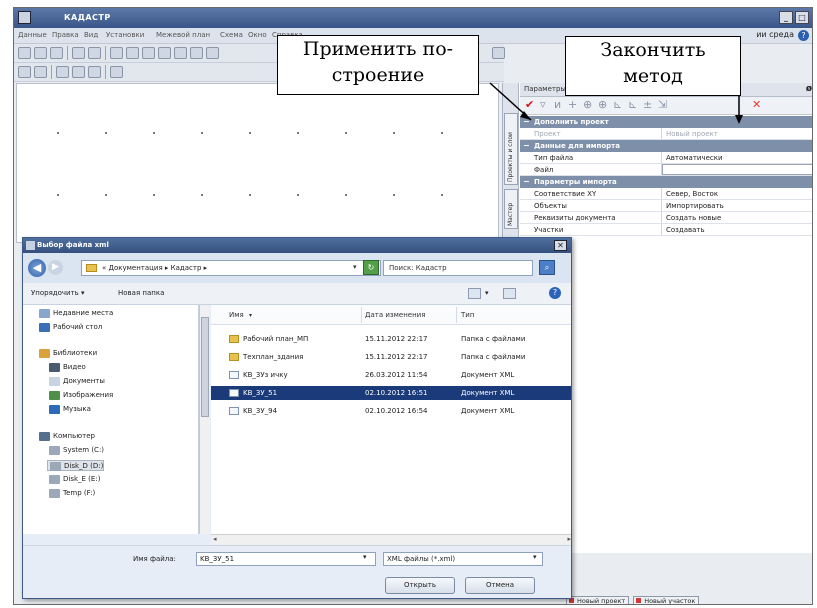  What do you see at coordinates (511, 149) in the screenshot?
I see `tab-projects-layers: Проекты и слои` at bounding box center [511, 149].